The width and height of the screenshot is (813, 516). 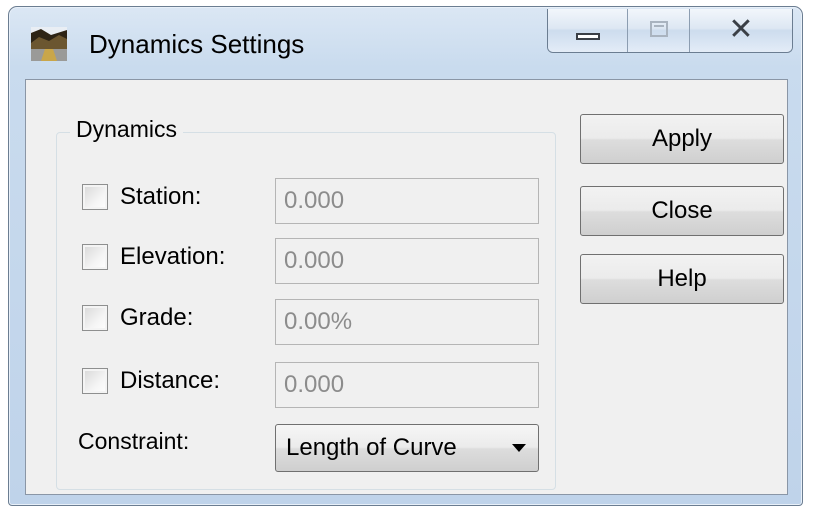 I want to click on caption-buttons: ✕, so click(x=670, y=31).